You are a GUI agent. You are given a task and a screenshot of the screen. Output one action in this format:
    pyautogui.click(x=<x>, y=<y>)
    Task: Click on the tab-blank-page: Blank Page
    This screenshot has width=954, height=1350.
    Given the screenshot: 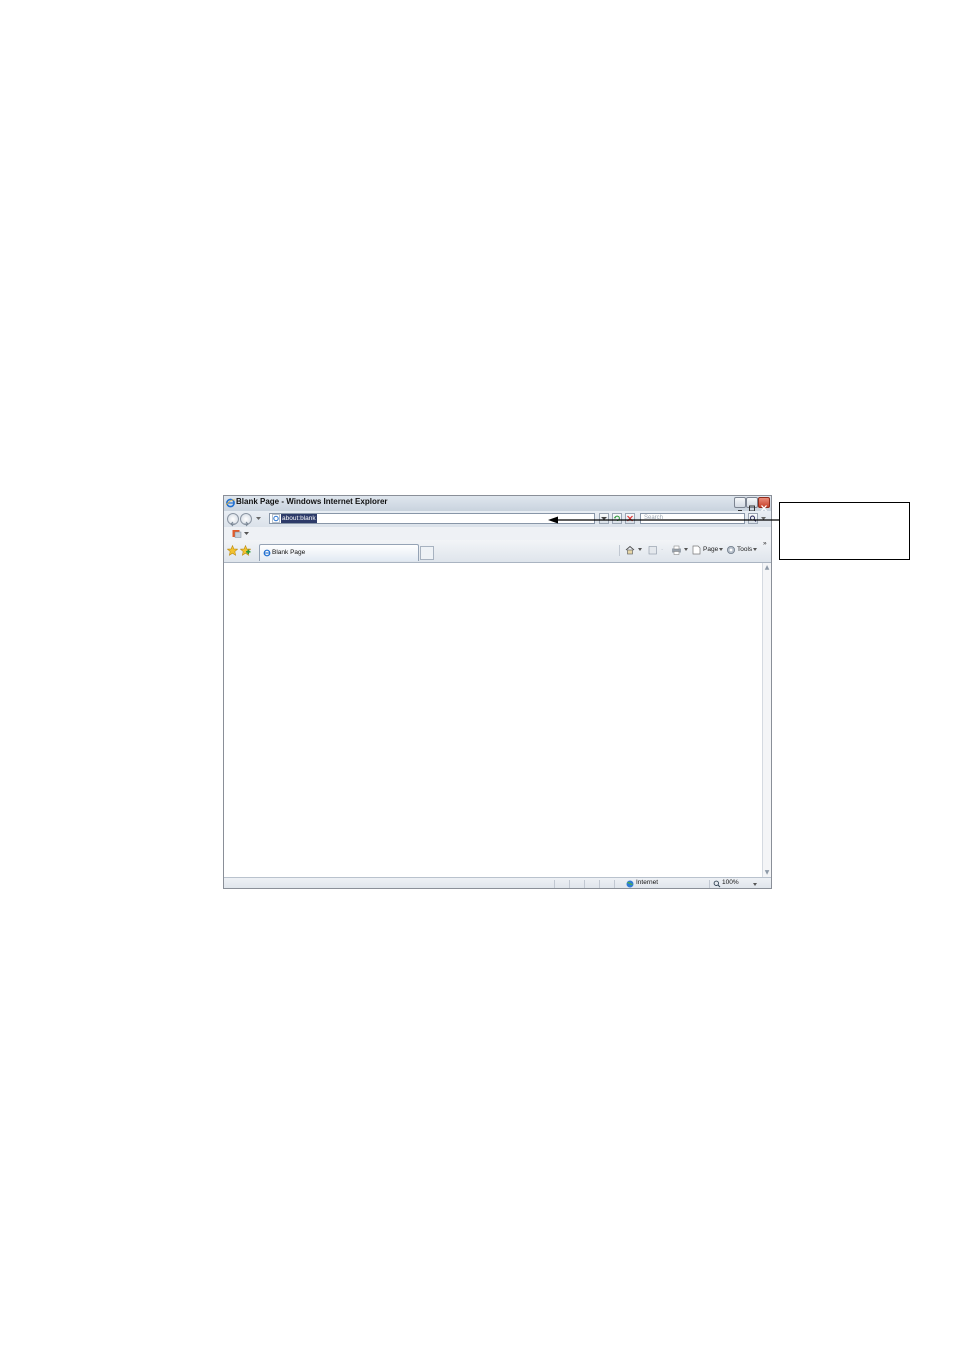 What is the action you would take?
    pyautogui.click(x=339, y=552)
    